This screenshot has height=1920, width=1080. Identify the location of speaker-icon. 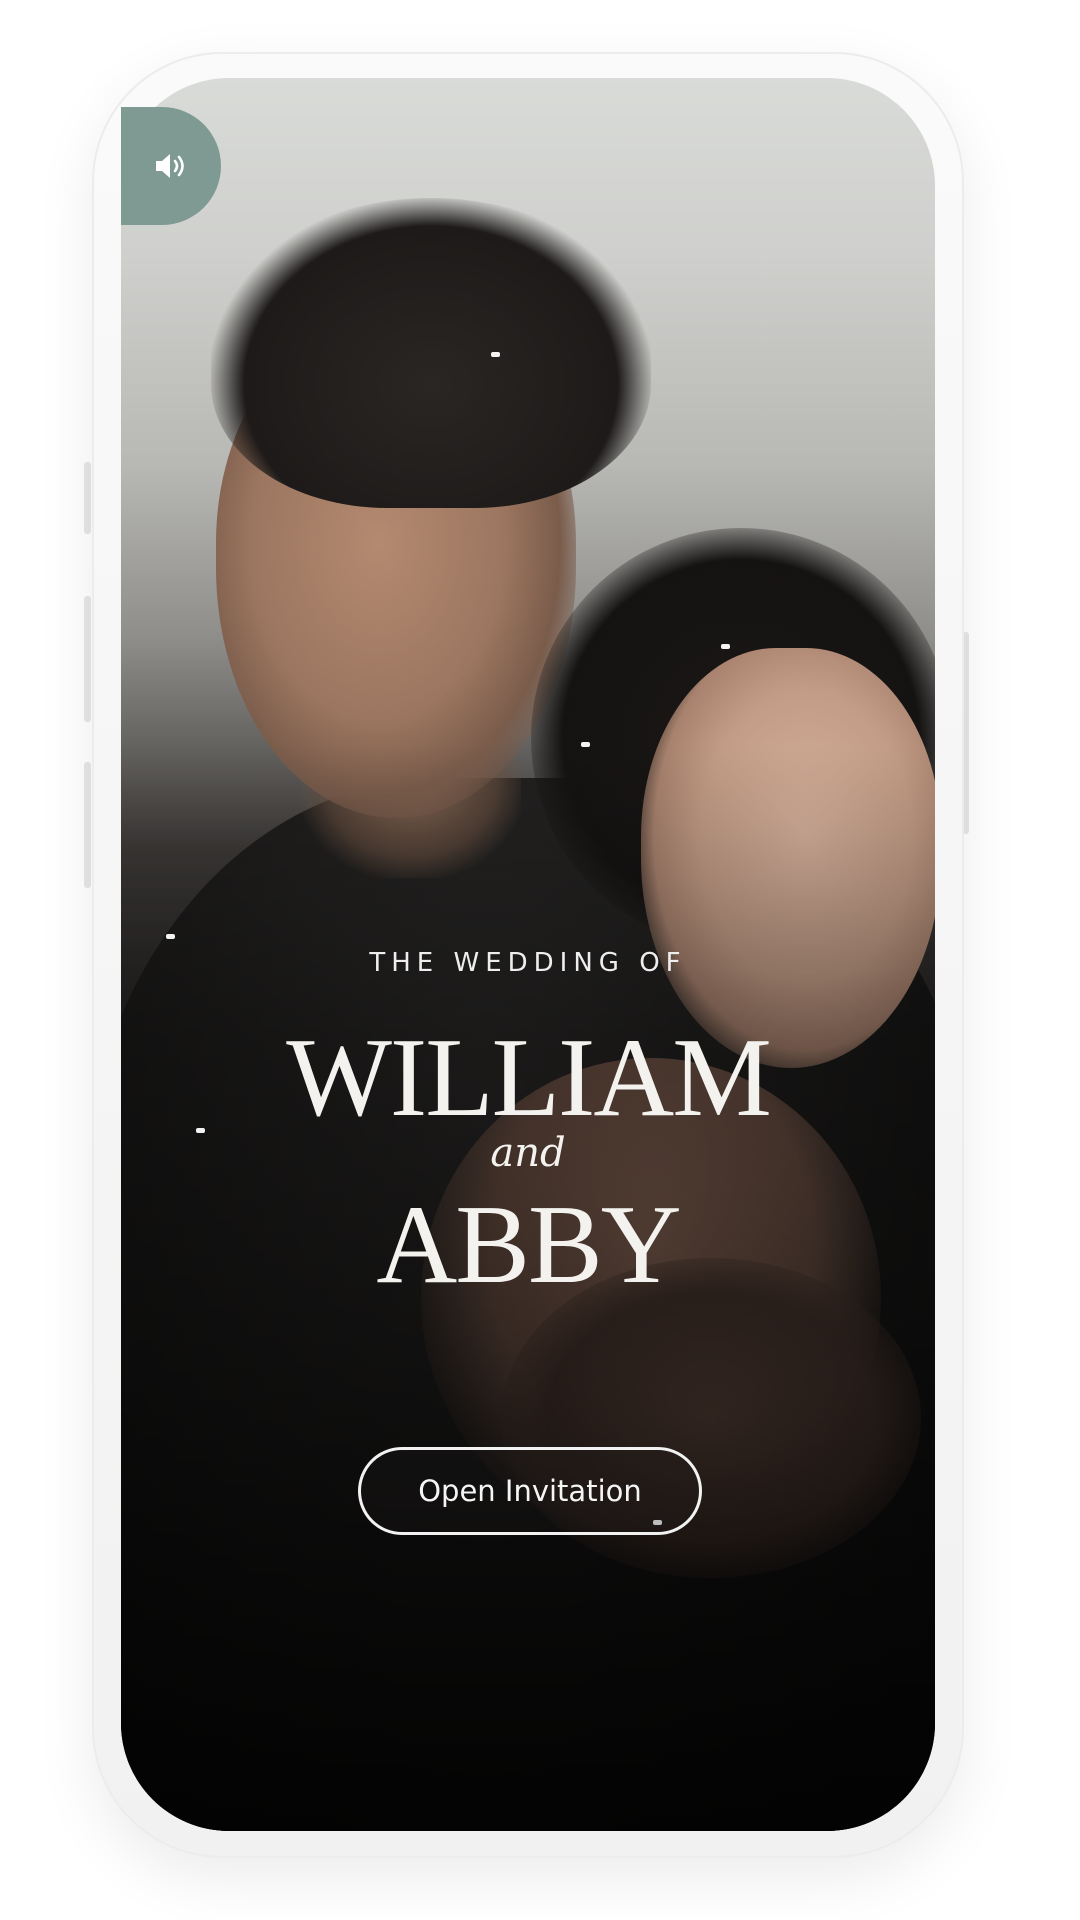
(170, 166).